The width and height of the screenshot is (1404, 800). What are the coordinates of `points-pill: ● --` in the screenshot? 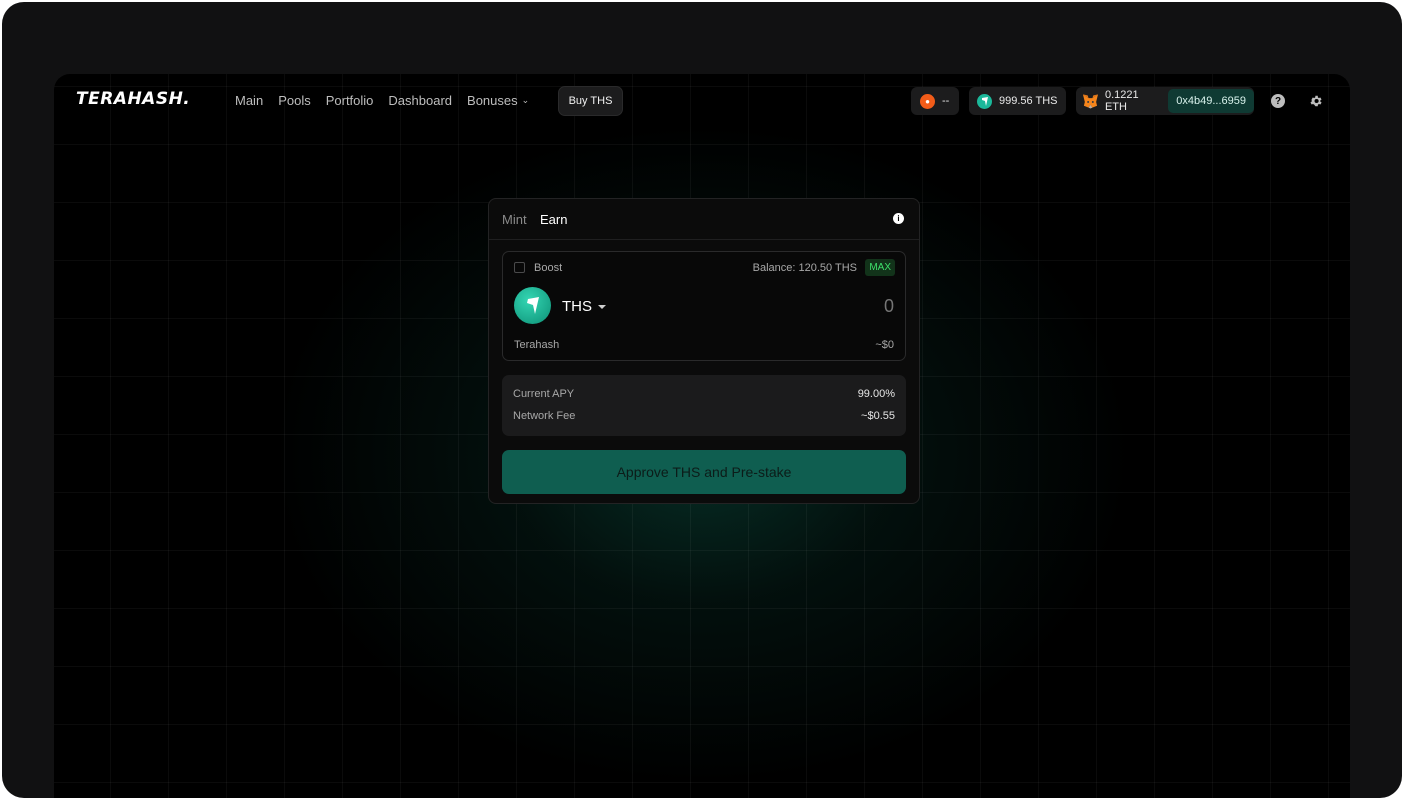 It's located at (935, 101).